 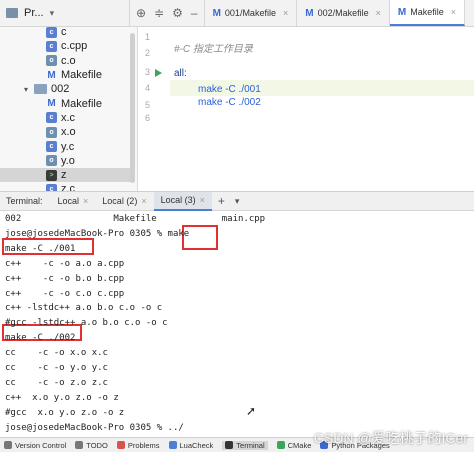 I want to click on terminal-line: c++ -c -o c.o c.cpp, so click(x=65, y=293).